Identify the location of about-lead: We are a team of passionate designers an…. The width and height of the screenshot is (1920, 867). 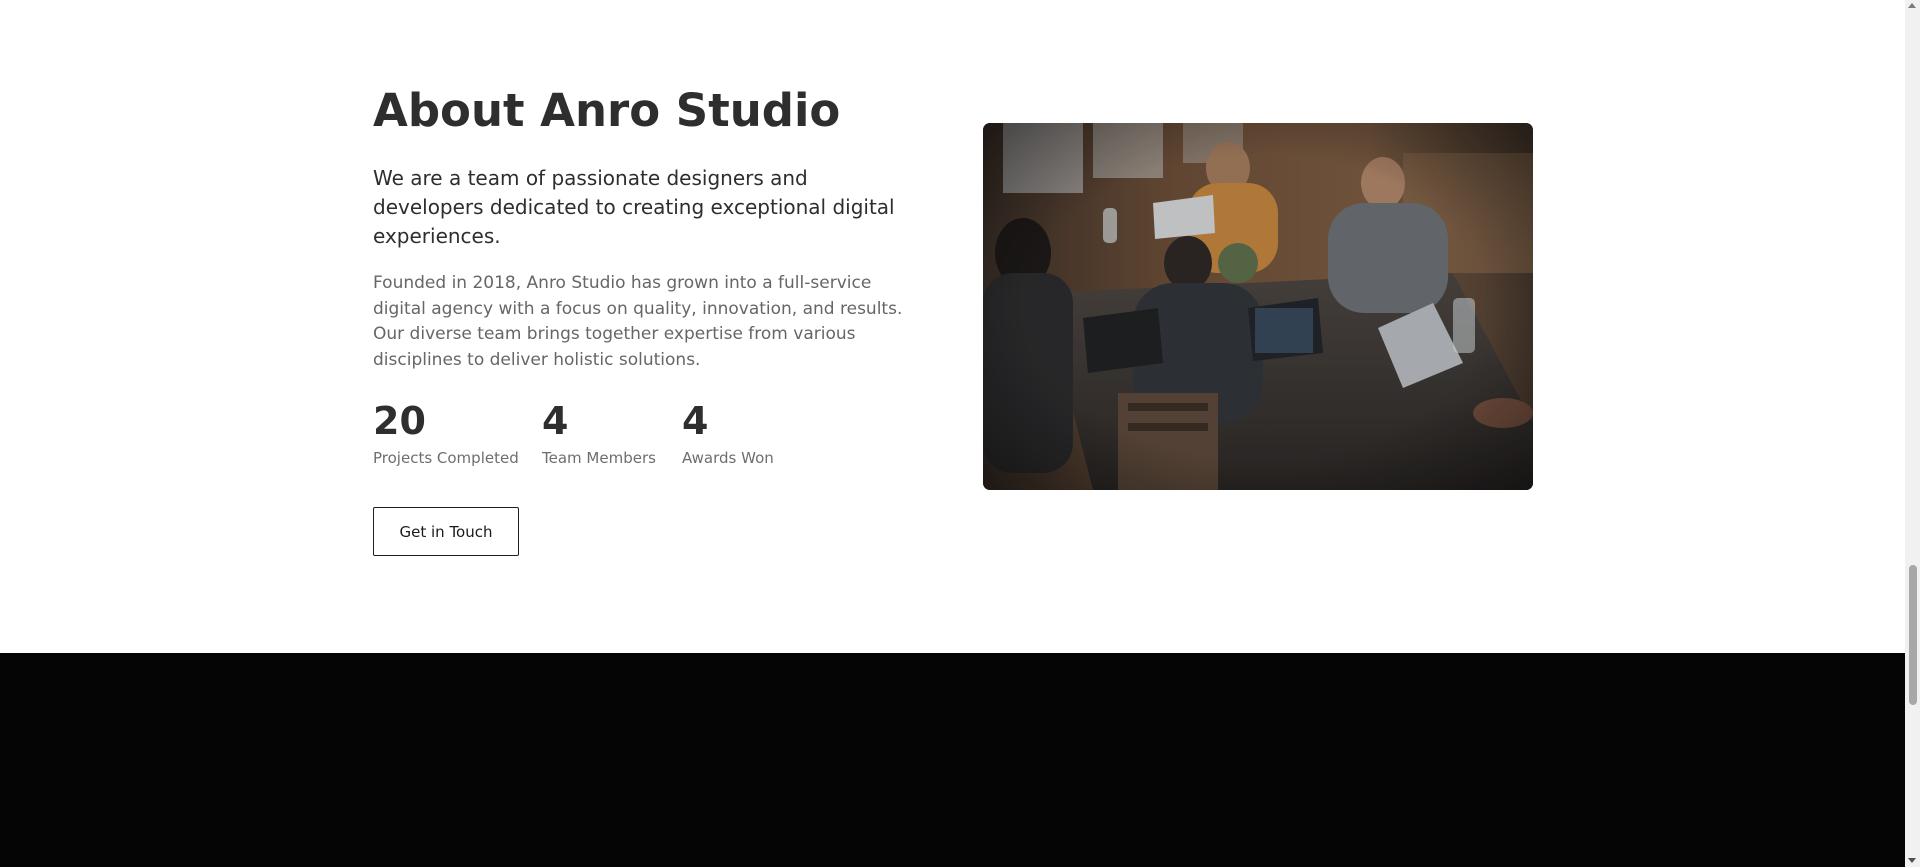
(634, 207).